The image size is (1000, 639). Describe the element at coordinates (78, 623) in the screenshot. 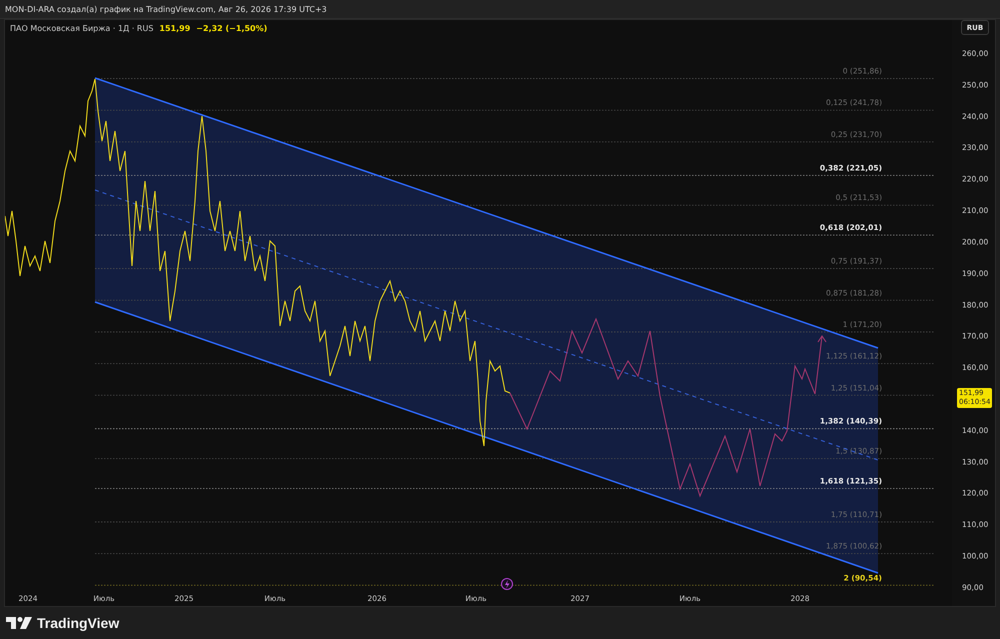

I see `logo-wordmark: TradingView` at that location.